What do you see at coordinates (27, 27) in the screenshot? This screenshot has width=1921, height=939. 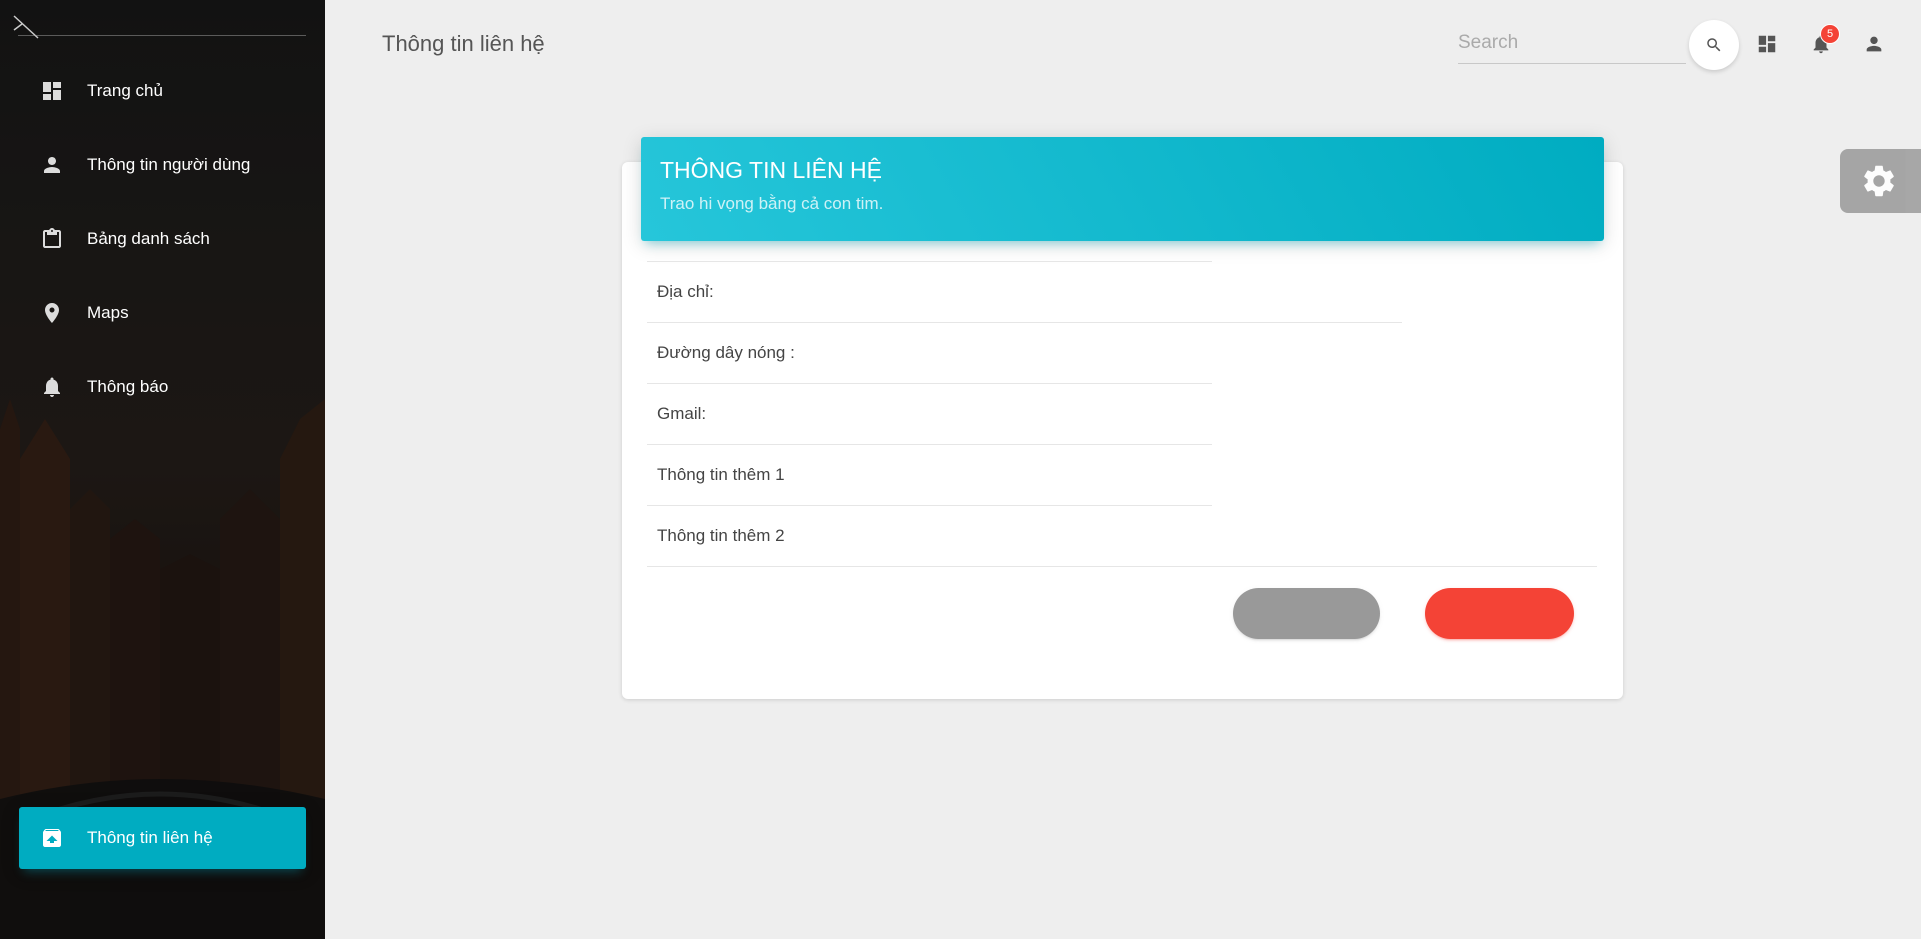 I see `logo-icon` at bounding box center [27, 27].